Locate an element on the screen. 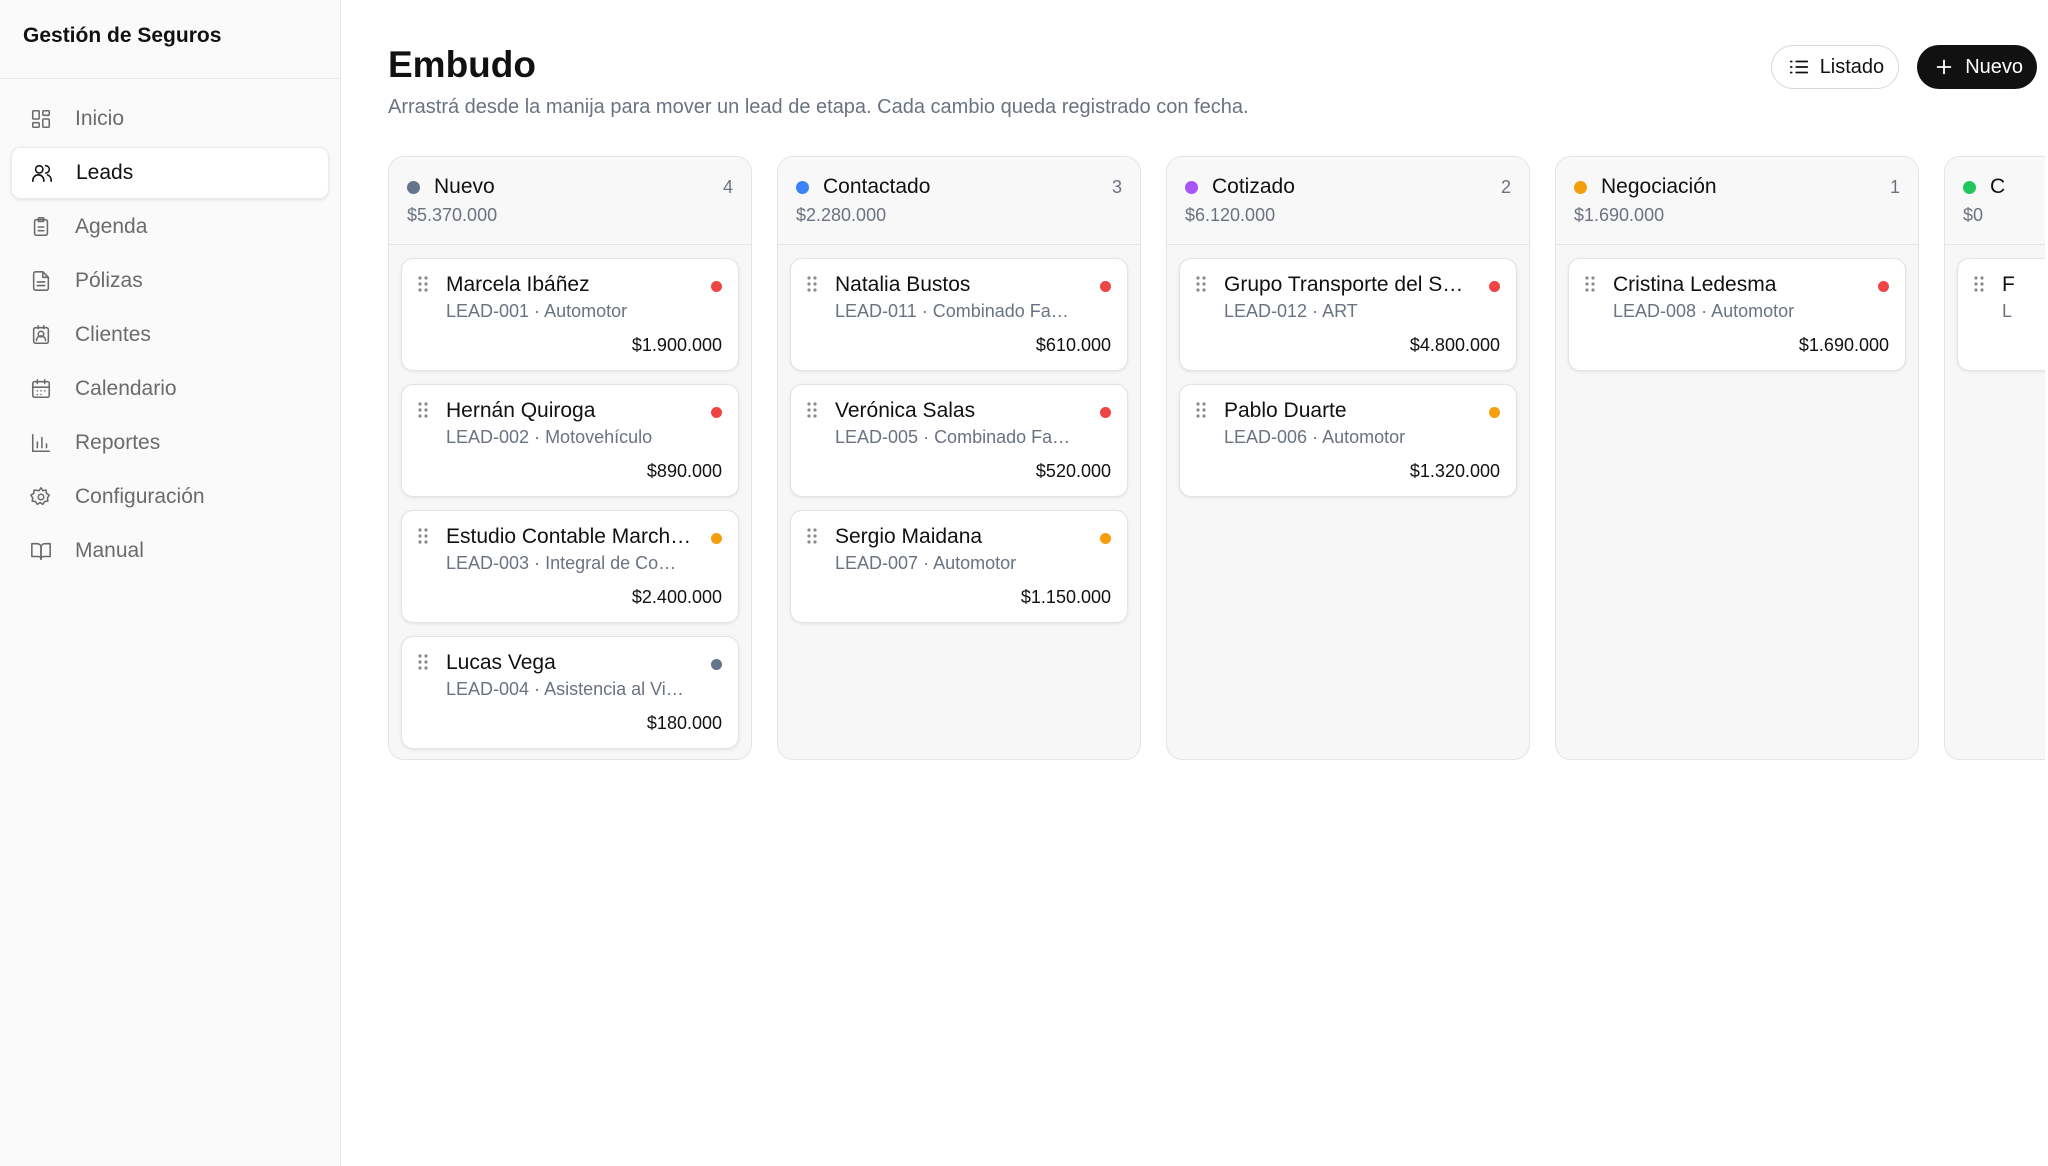 The image size is (2048, 1166). lead-amount: $1.150.000 is located at coordinates (1065, 597).